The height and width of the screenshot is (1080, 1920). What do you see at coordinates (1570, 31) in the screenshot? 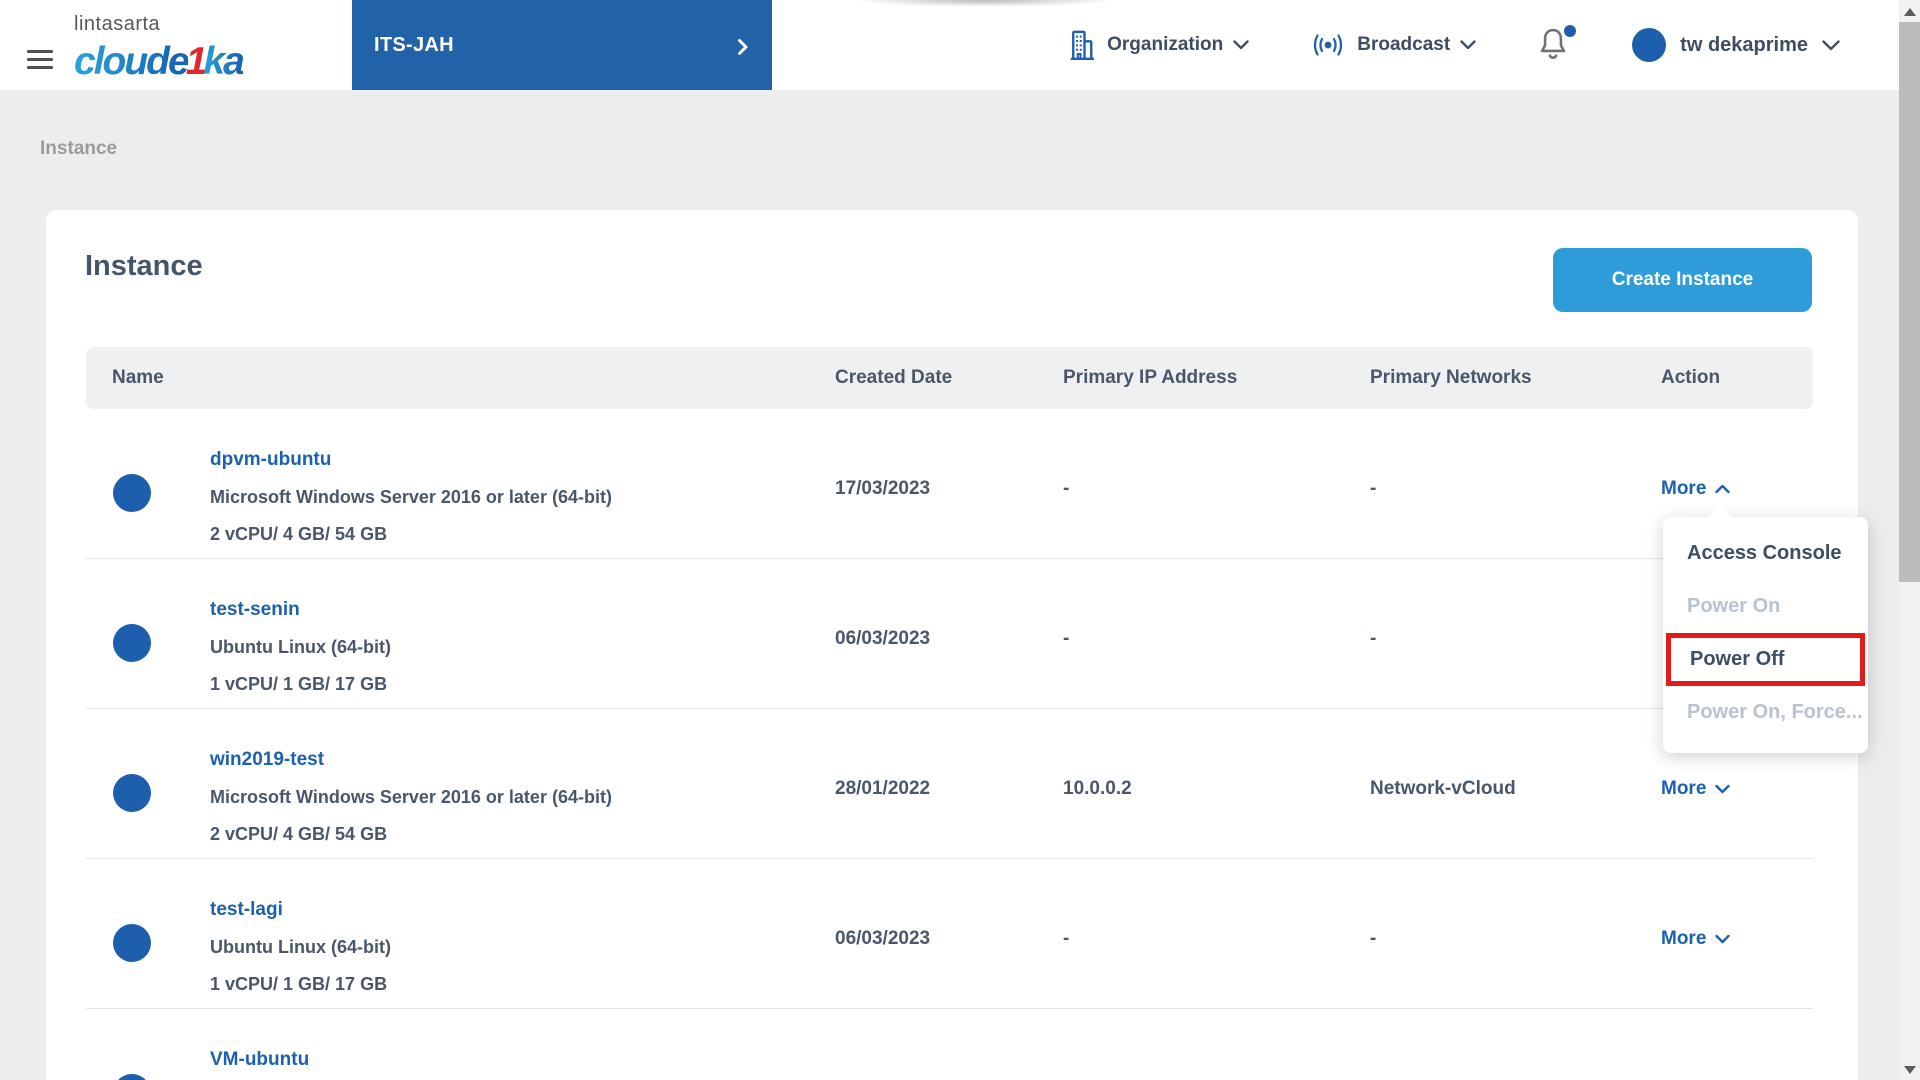
I see `notification-badge-dot` at bounding box center [1570, 31].